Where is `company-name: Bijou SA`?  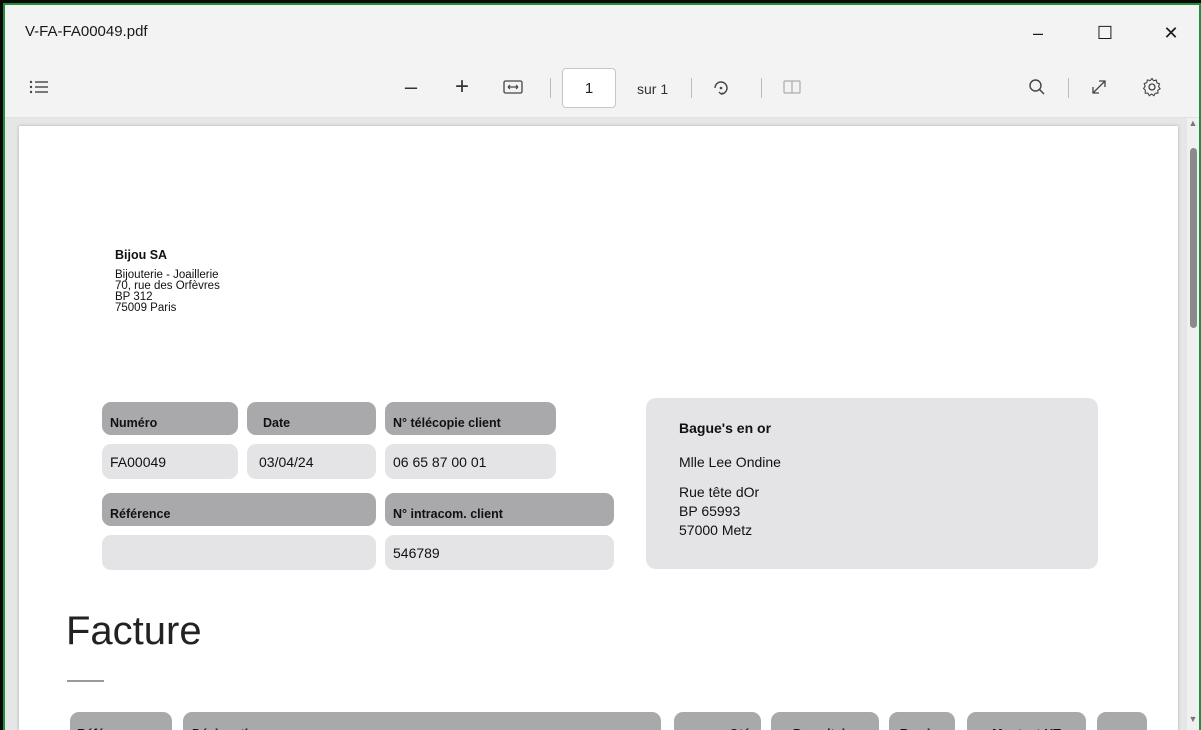 company-name: Bijou SA is located at coordinates (141, 255).